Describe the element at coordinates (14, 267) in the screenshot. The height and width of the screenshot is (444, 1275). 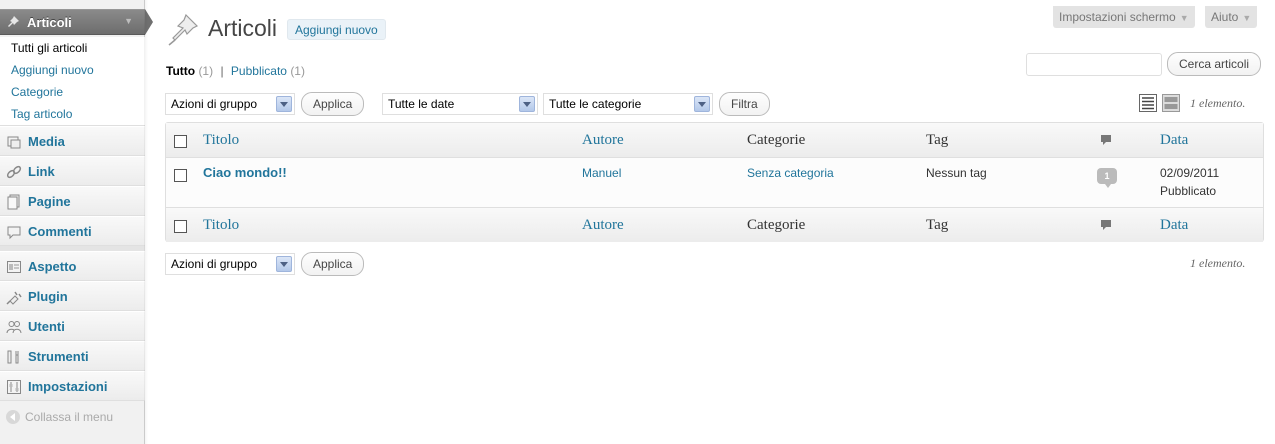
I see `appearance-icon` at that location.